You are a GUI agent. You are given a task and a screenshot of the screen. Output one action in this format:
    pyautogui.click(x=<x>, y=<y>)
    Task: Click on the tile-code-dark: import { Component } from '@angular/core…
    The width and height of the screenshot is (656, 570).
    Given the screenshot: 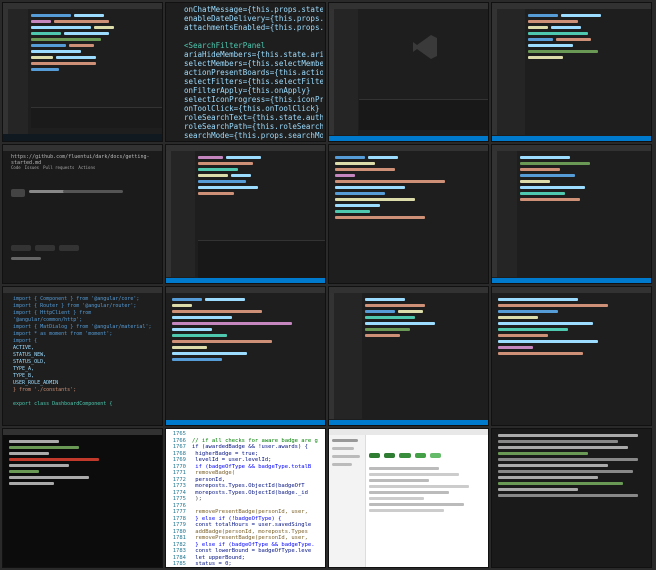 What is the action you would take?
    pyautogui.click(x=82, y=356)
    